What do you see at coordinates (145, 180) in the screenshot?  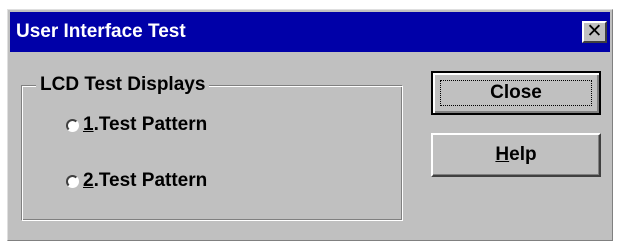 I see `radio-label-2: 2.Test Pattern` at bounding box center [145, 180].